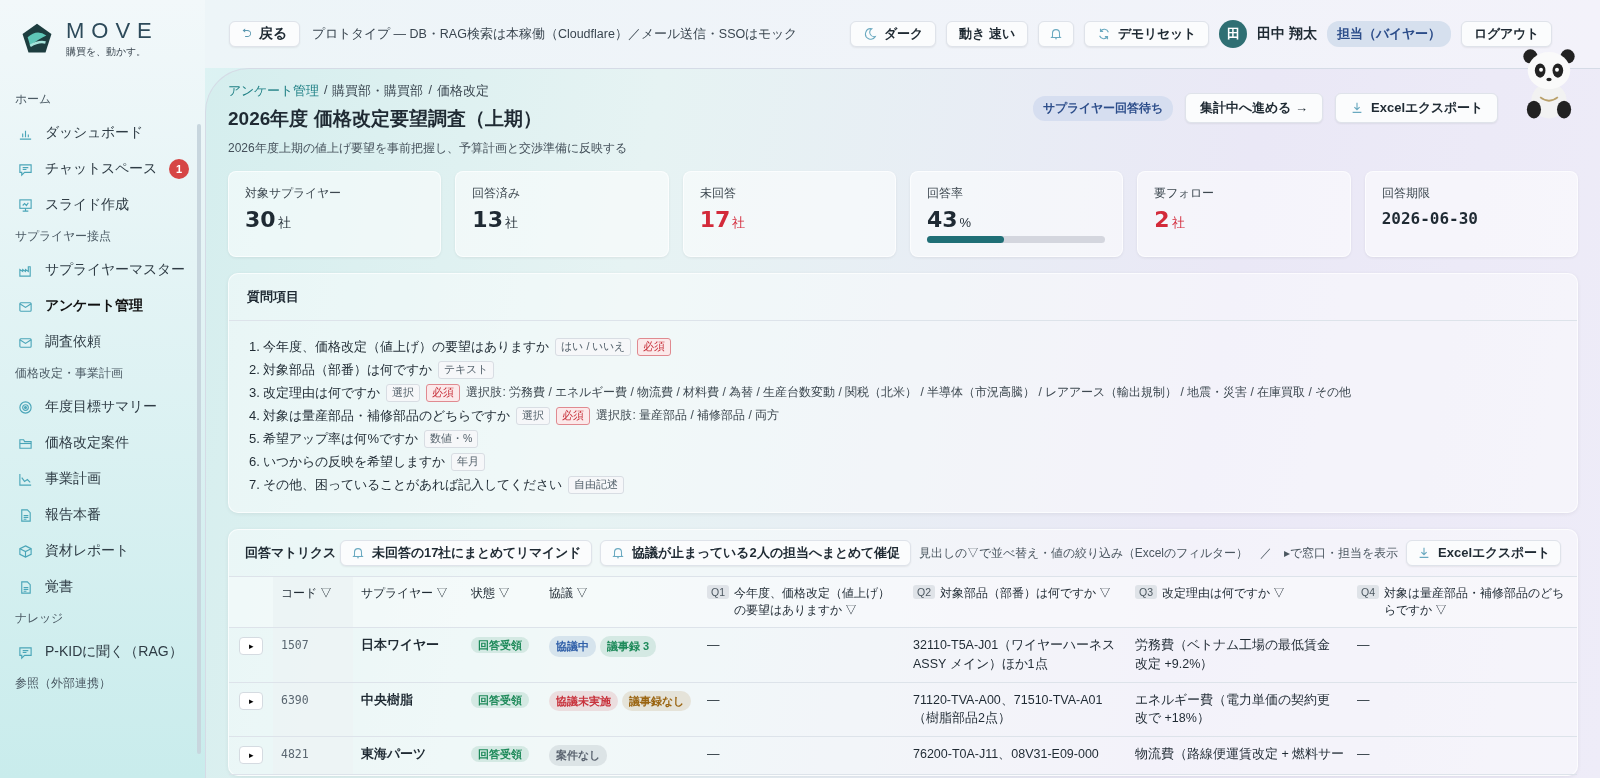 The image size is (1600, 778). What do you see at coordinates (39, 618) in the screenshot?
I see `nav-section-title: ナレッジ` at bounding box center [39, 618].